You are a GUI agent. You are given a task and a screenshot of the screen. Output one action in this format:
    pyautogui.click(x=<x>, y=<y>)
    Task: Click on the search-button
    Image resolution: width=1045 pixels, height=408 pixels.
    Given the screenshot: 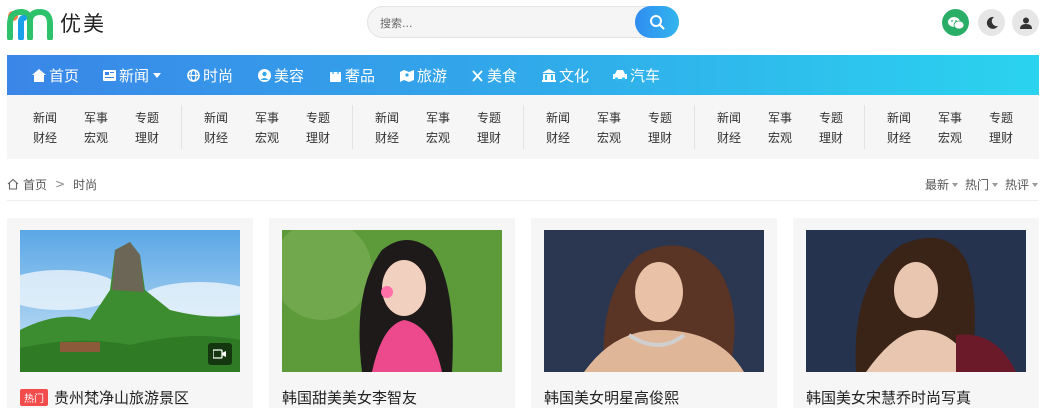 What is the action you would take?
    pyautogui.click(x=657, y=22)
    